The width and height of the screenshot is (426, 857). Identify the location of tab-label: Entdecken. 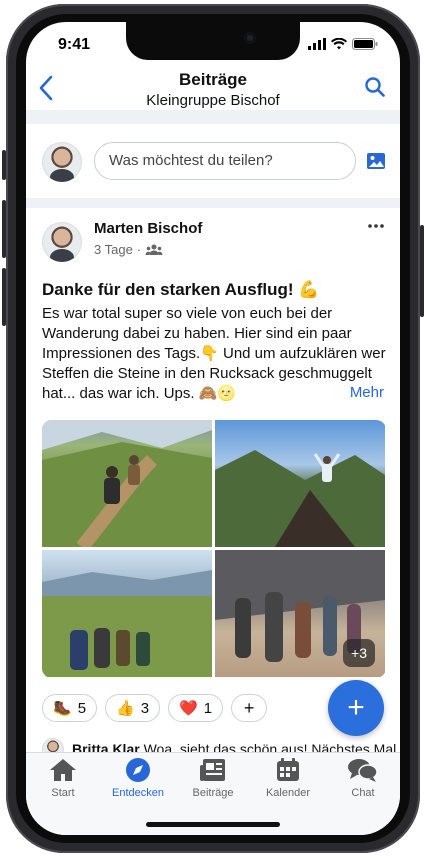
(138, 793).